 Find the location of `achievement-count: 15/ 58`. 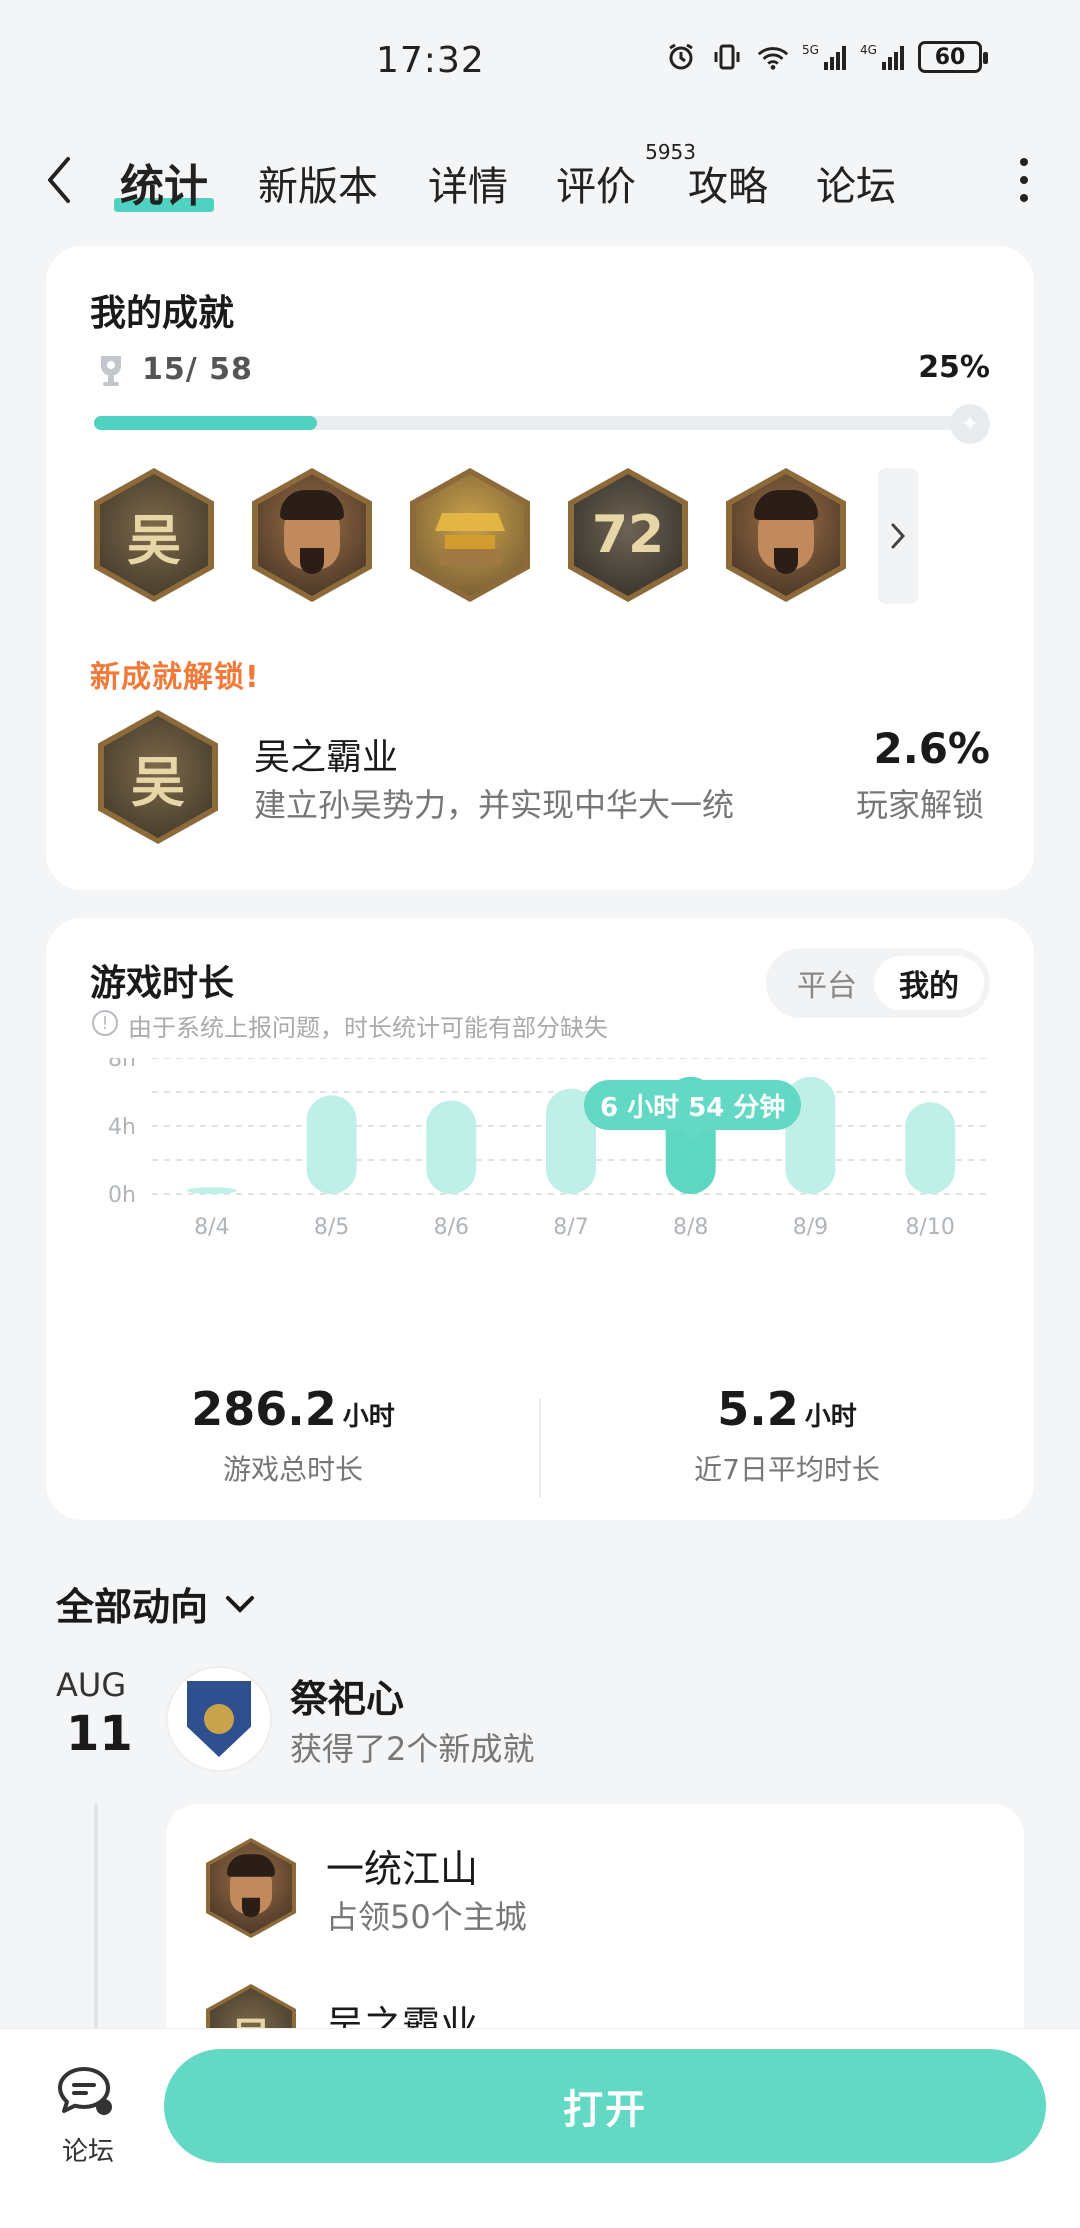

achievement-count: 15/ 58 is located at coordinates (197, 369).